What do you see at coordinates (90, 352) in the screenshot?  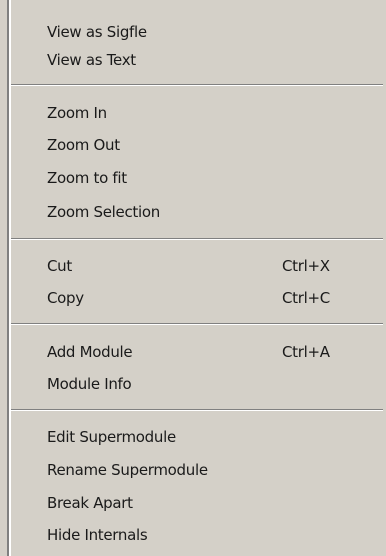 I see `menu-item-label: Add Module` at bounding box center [90, 352].